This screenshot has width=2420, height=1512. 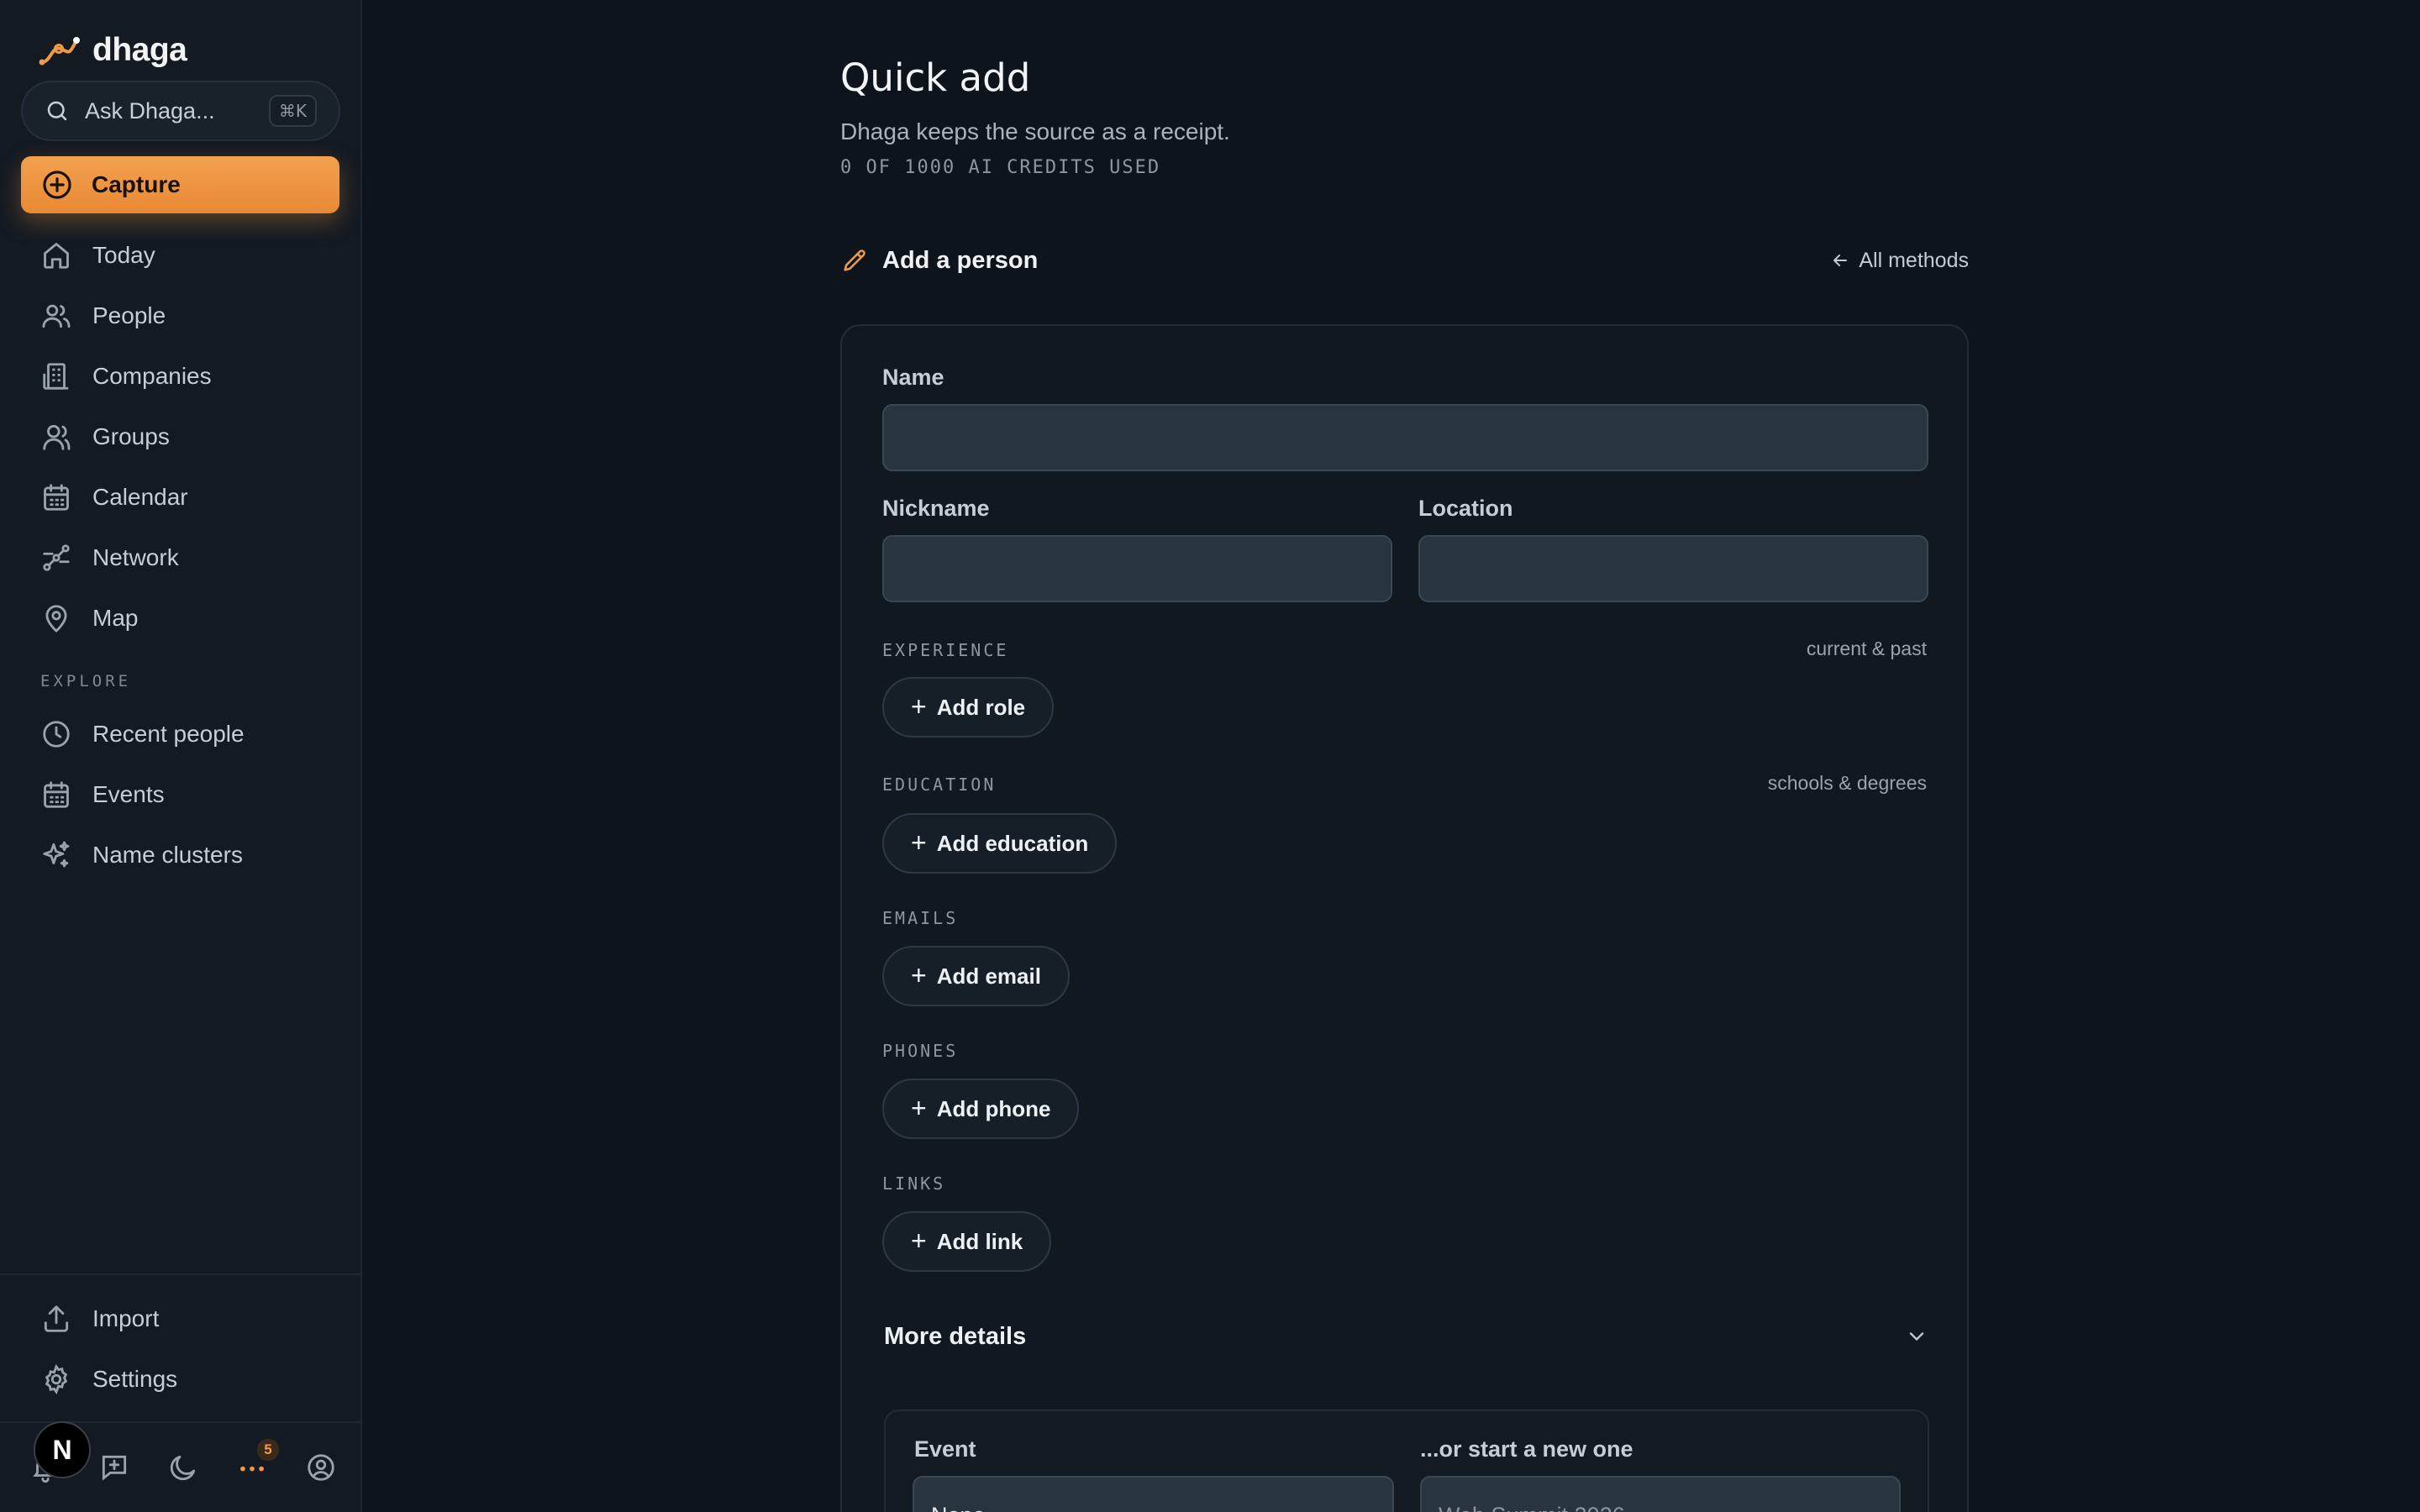 What do you see at coordinates (181, 1379) in the screenshot?
I see `nav-item-settings: Settings` at bounding box center [181, 1379].